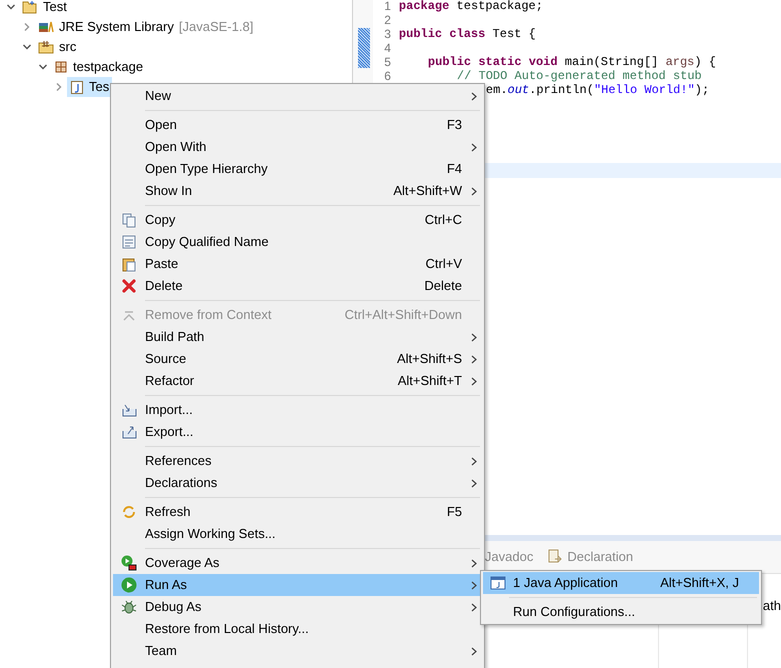 The height and width of the screenshot is (668, 781). I want to click on bug-icon, so click(129, 607).